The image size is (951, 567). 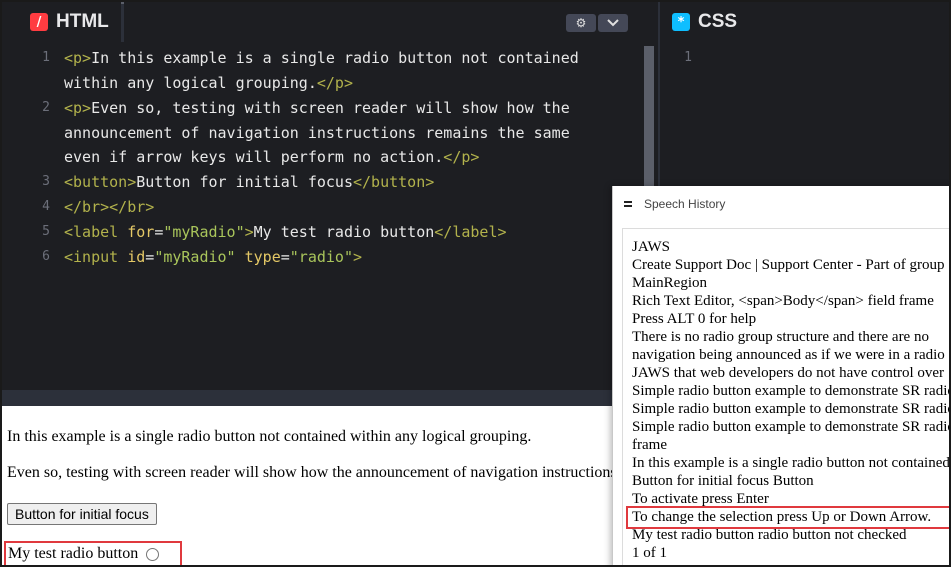 I want to click on speech-line: MainRegion, so click(x=790, y=283).